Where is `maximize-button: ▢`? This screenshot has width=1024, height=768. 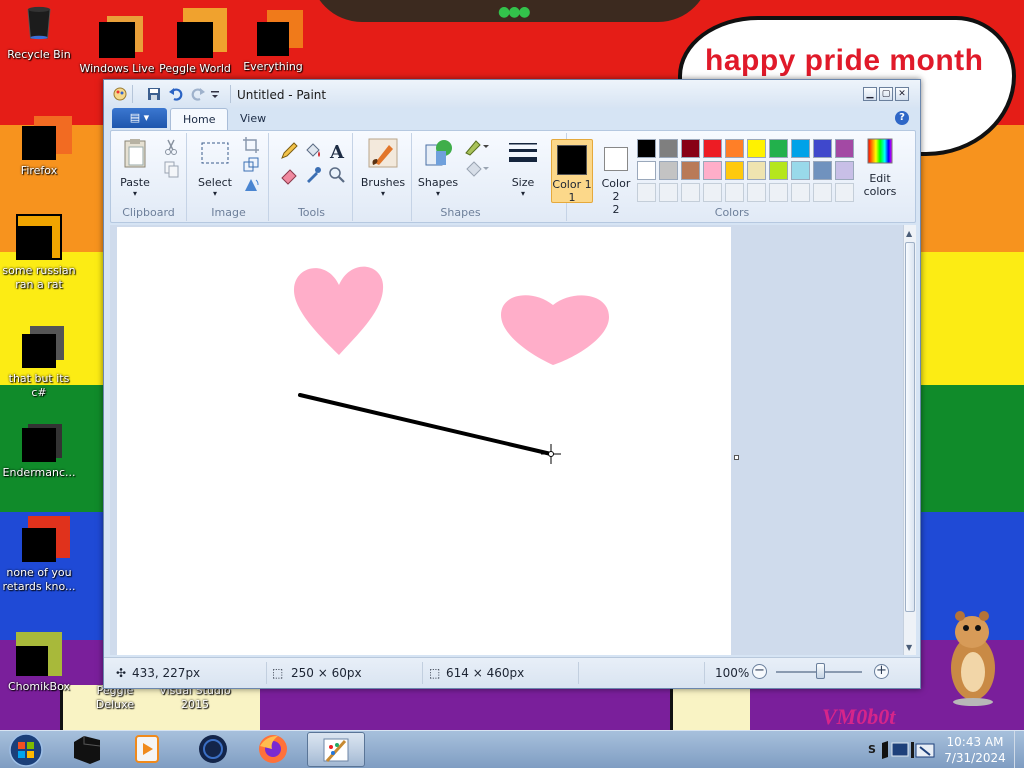
maximize-button: ▢ is located at coordinates (886, 94).